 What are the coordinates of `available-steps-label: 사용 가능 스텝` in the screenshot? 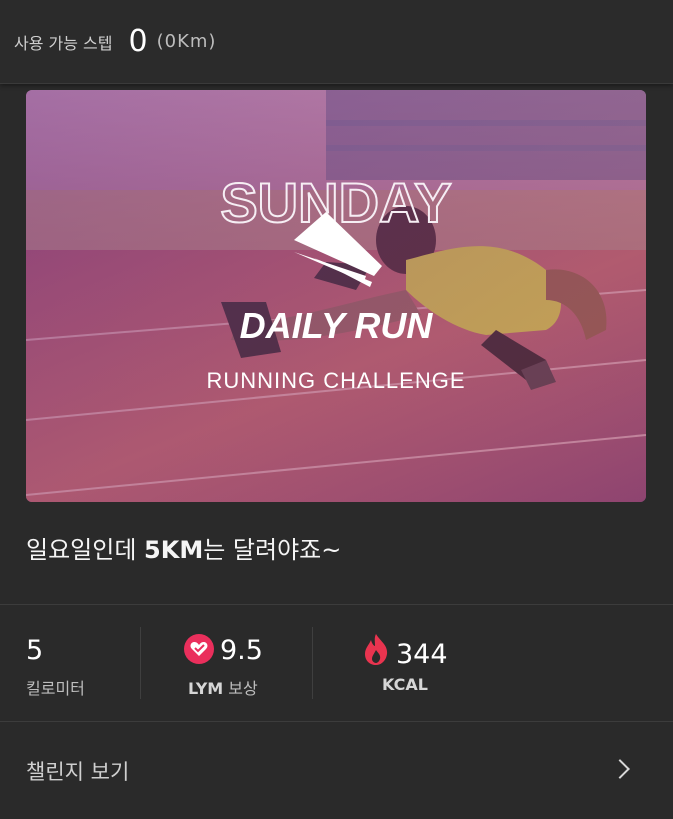 It's located at (63, 43).